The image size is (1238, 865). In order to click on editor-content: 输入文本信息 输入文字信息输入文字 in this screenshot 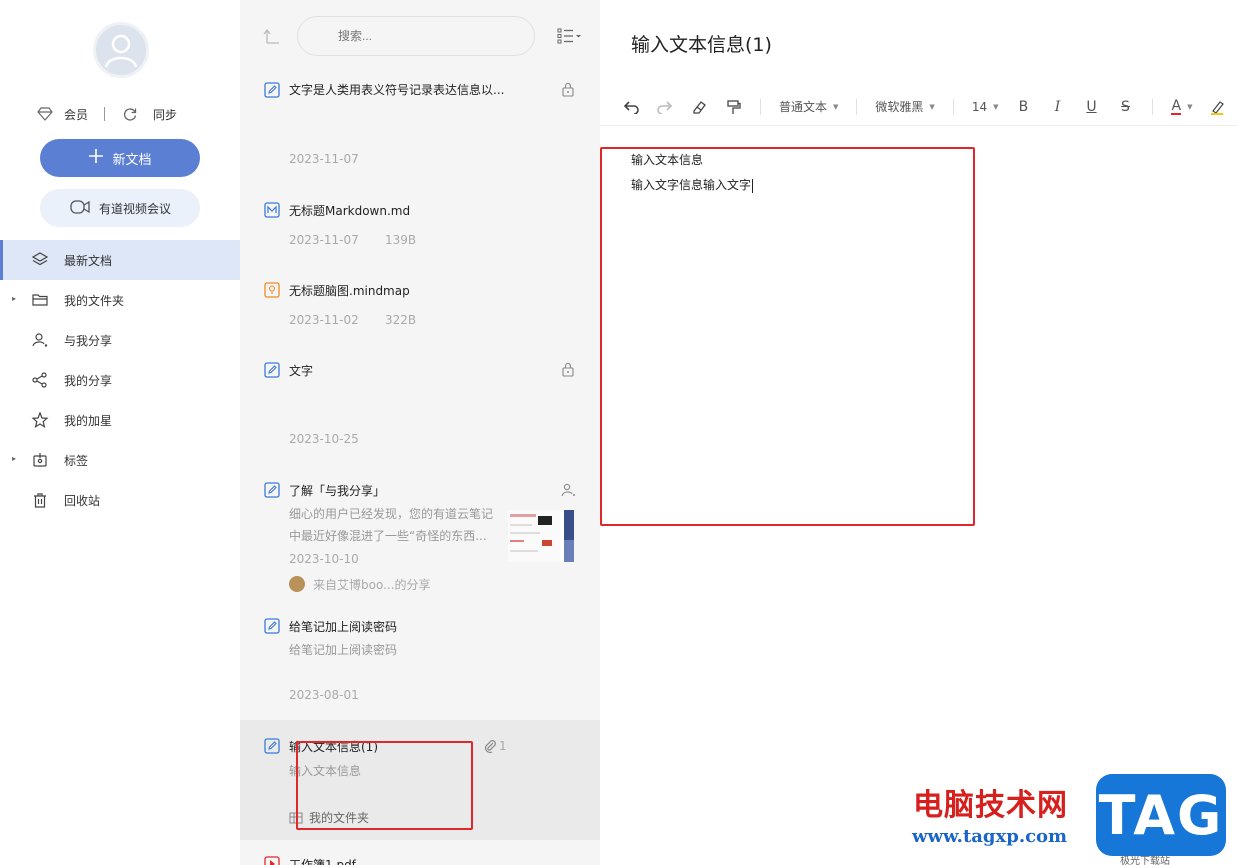, I will do `click(692, 173)`.